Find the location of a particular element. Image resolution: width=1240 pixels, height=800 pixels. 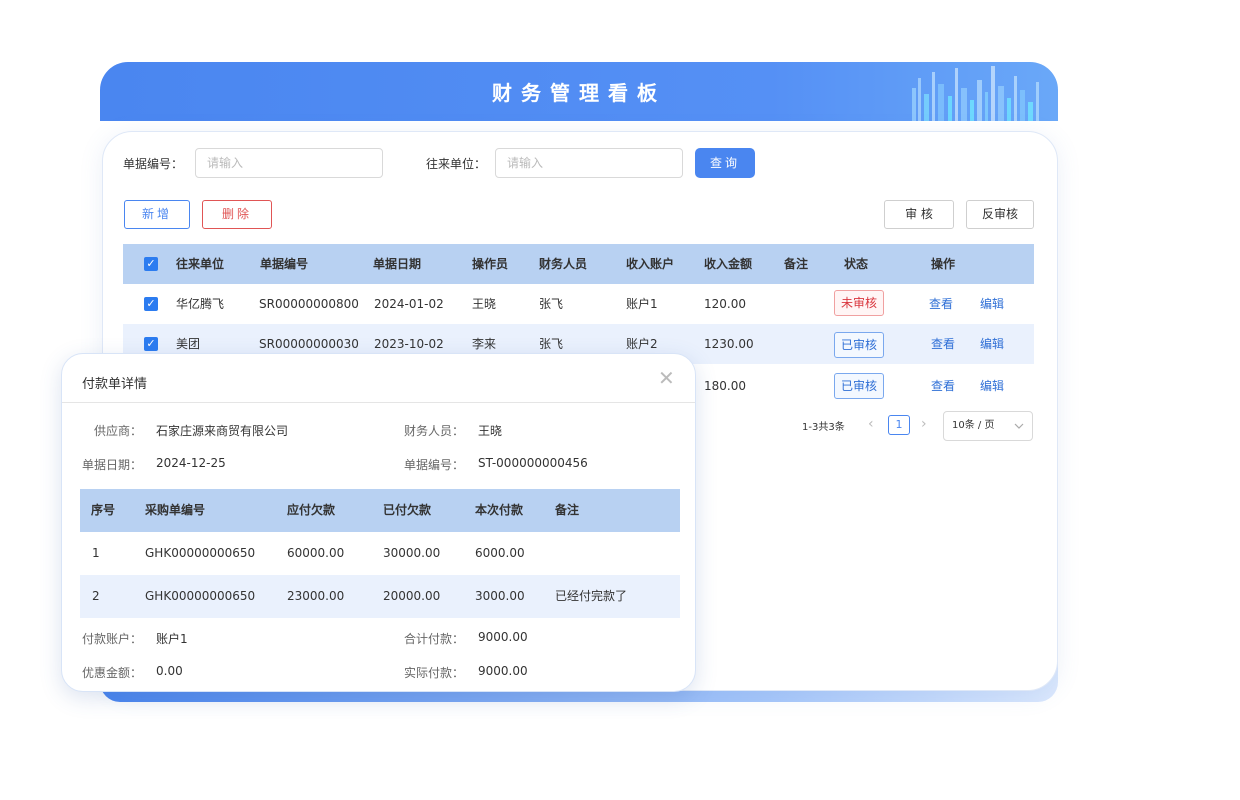

total-label: 合计付款： is located at coordinates (434, 638).